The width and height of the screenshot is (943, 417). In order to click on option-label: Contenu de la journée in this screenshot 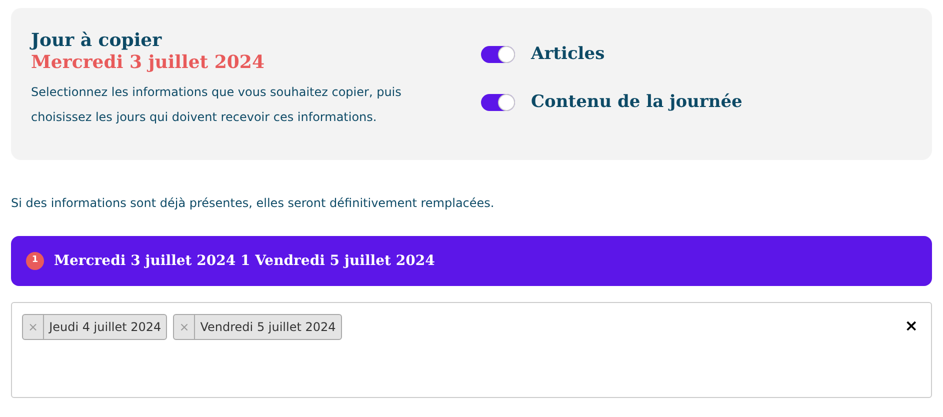, I will do `click(636, 102)`.